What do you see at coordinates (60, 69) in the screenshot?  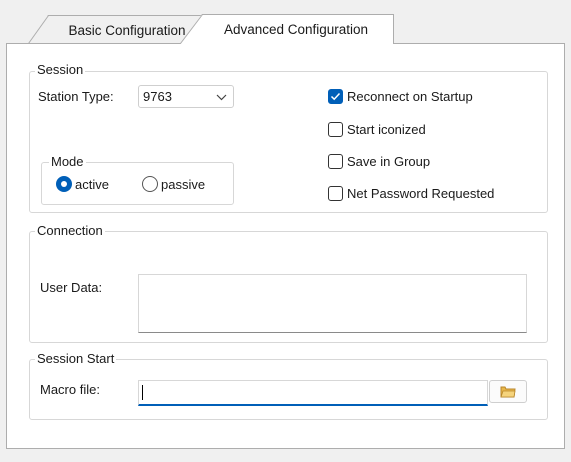 I see `session-group-title: Session` at bounding box center [60, 69].